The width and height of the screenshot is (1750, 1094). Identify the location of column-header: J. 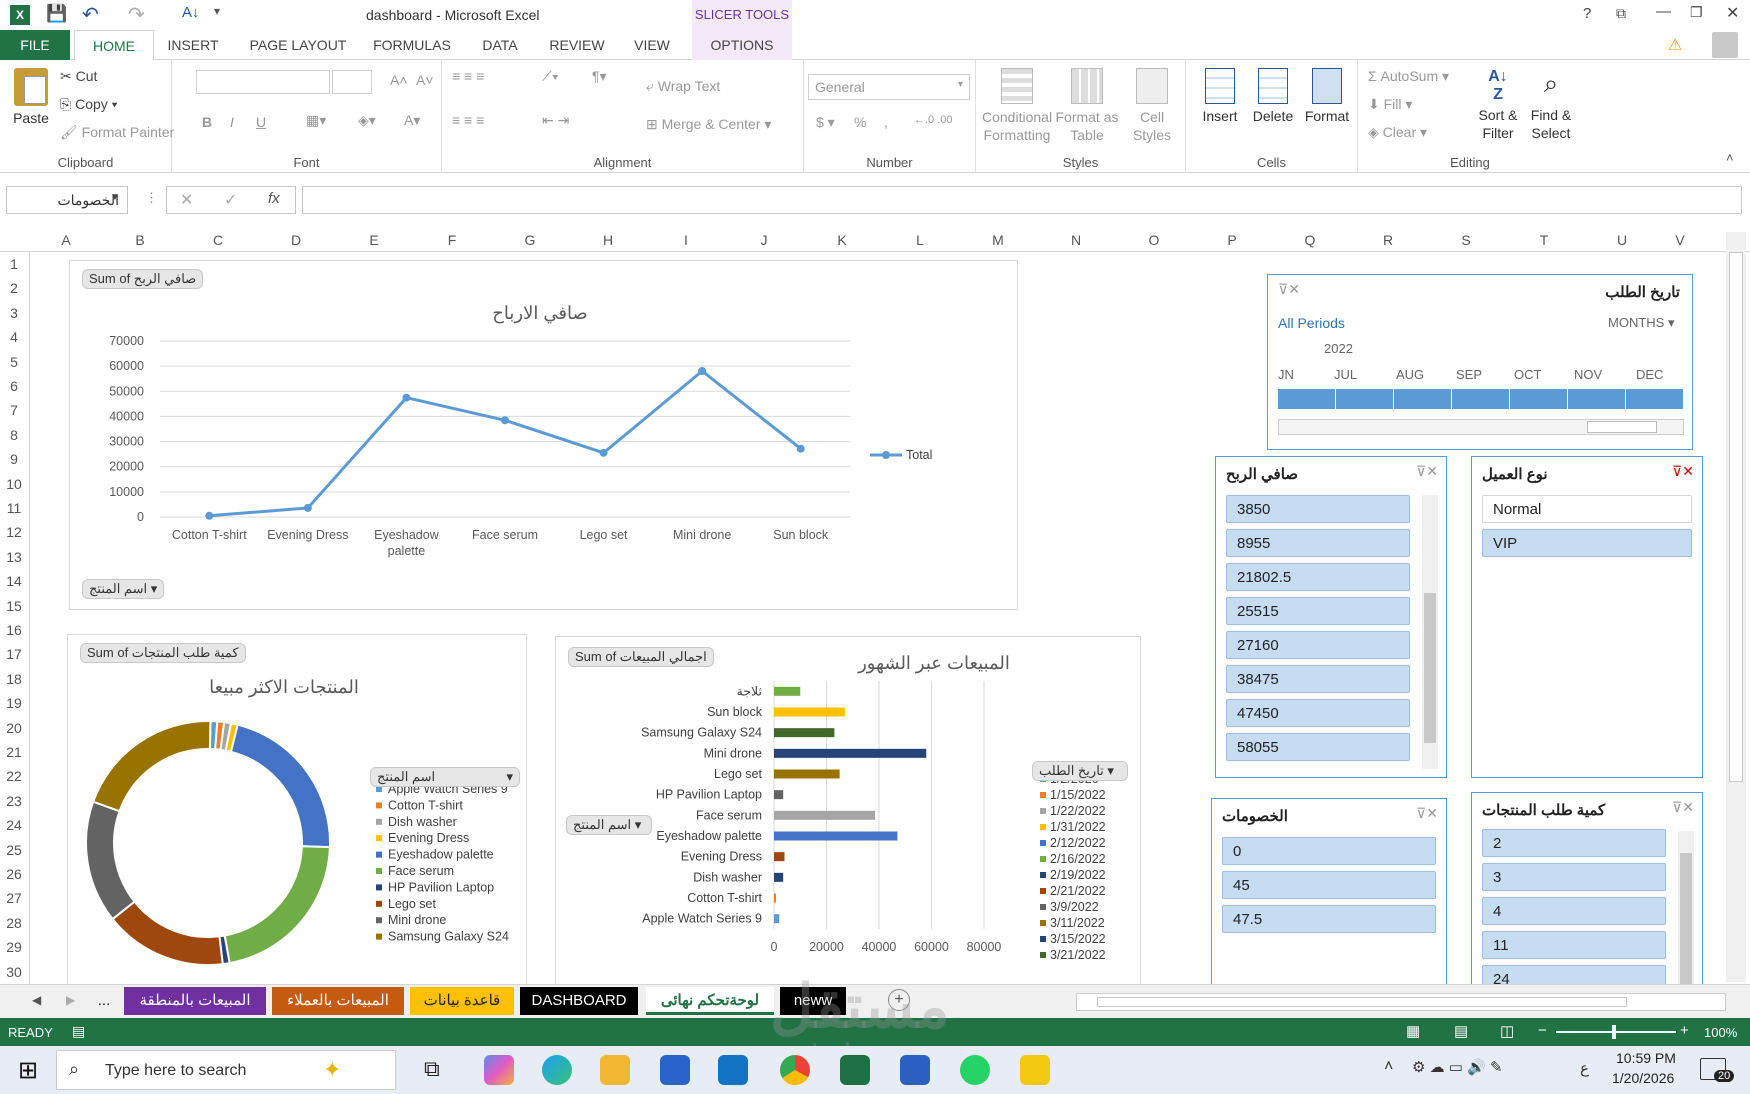
(764, 240).